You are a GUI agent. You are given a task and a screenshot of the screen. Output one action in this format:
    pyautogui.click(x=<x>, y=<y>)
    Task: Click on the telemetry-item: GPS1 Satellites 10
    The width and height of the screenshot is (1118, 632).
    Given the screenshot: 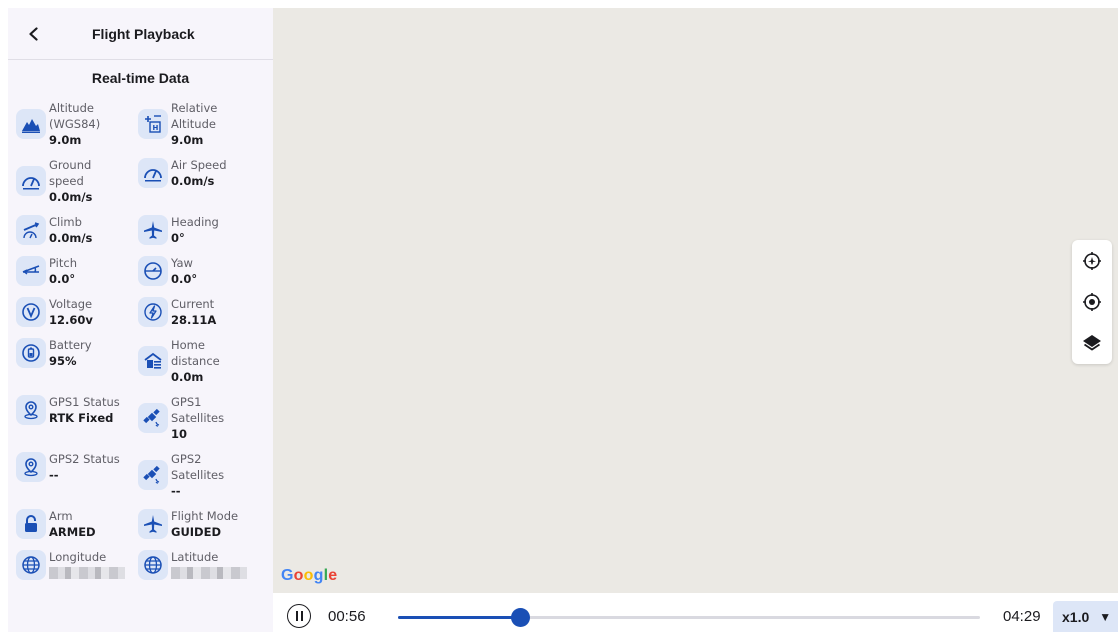 What is the action you would take?
    pyautogui.click(x=198, y=418)
    